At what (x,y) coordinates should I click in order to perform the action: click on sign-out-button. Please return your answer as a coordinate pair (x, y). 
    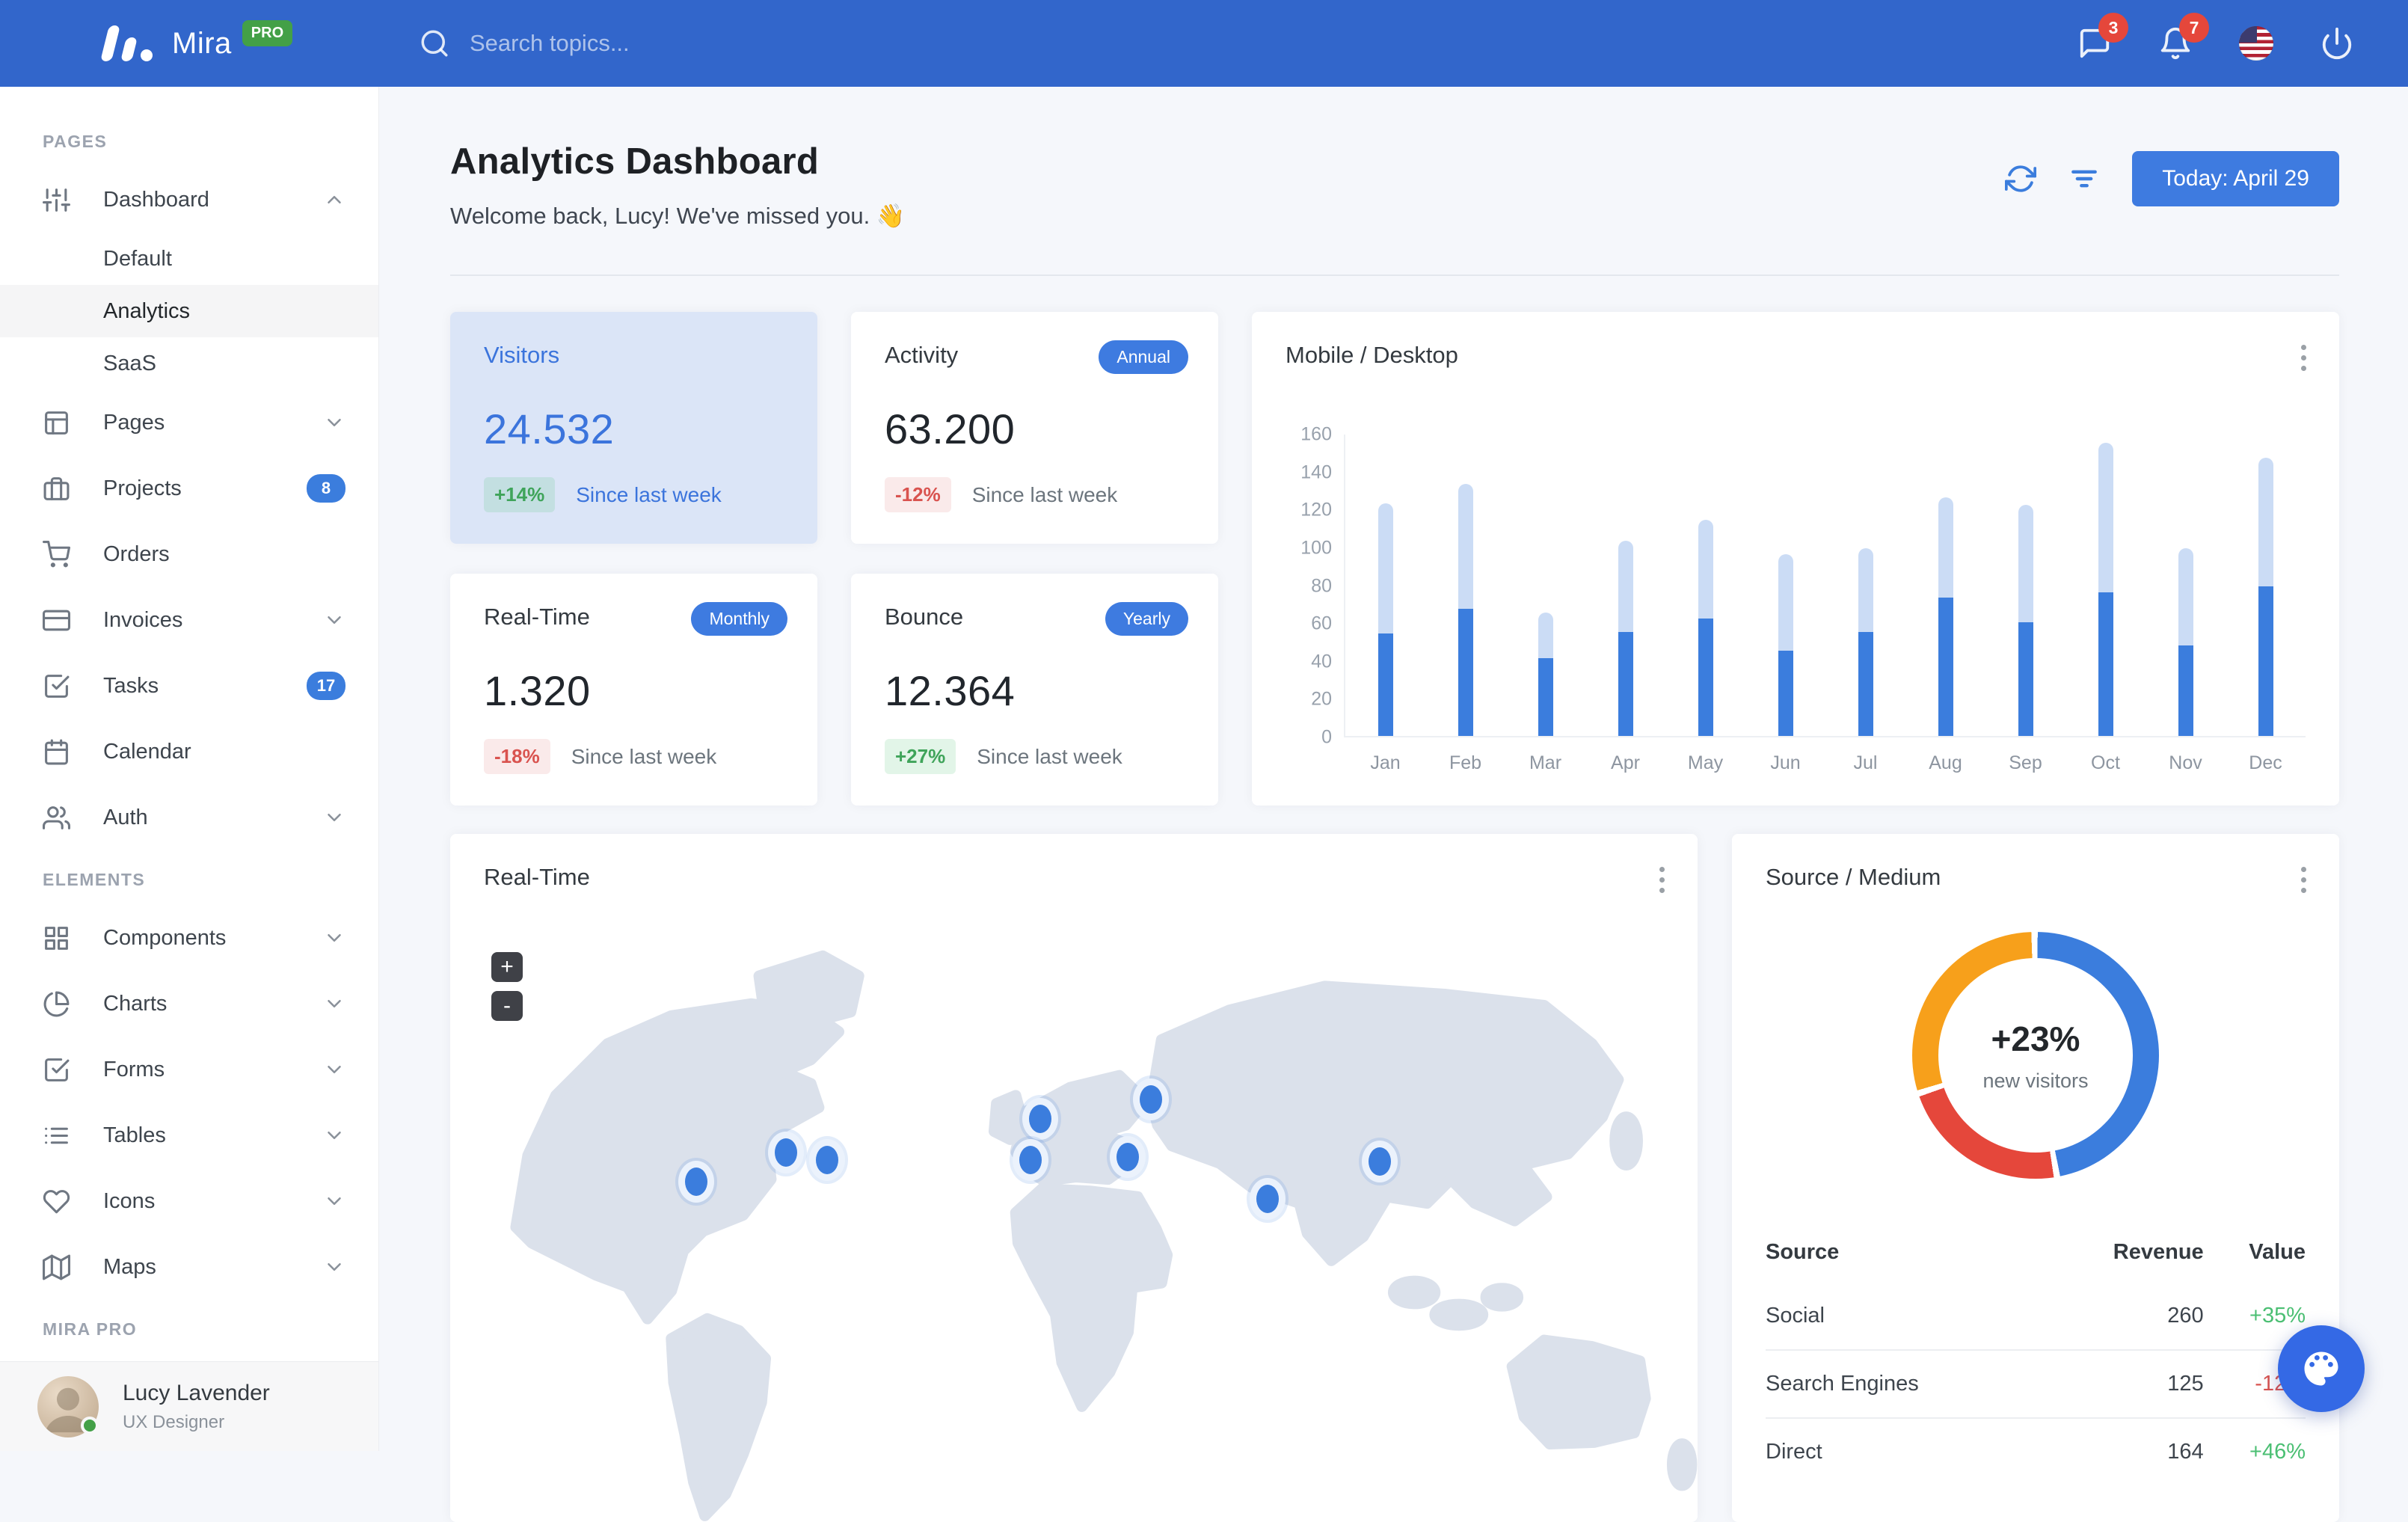
    Looking at the image, I should click on (2337, 43).